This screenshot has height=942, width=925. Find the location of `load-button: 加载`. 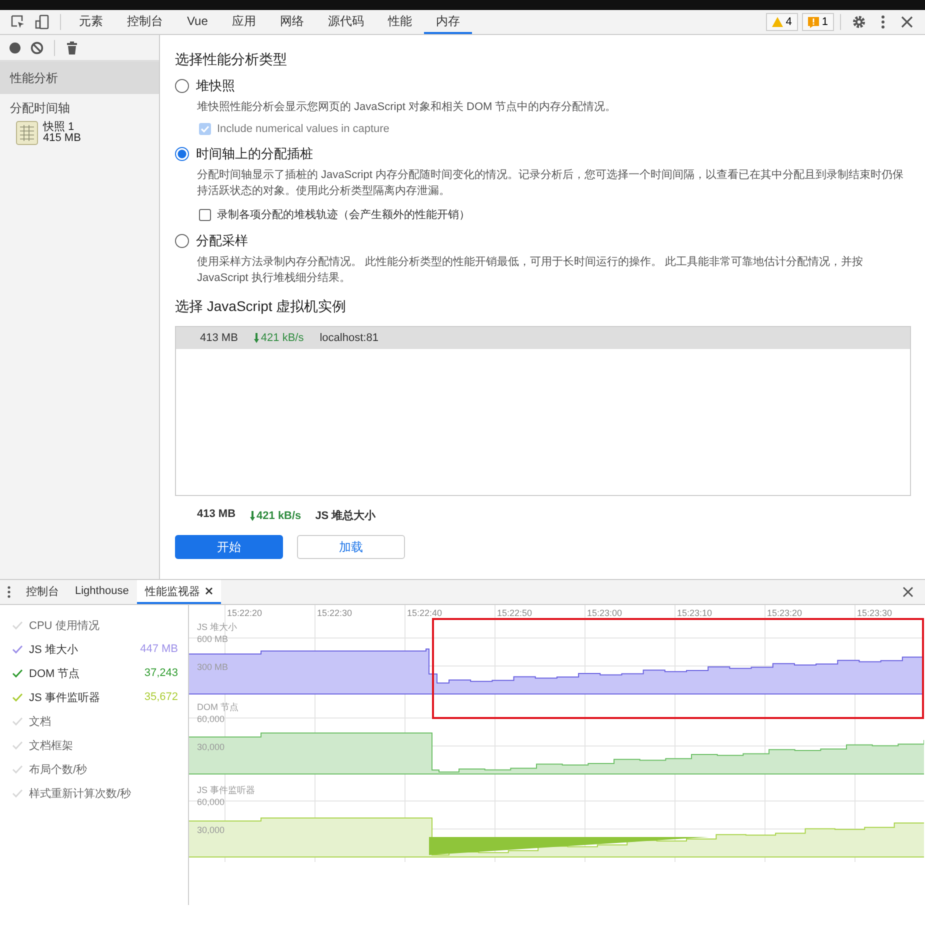

load-button: 加载 is located at coordinates (351, 547).